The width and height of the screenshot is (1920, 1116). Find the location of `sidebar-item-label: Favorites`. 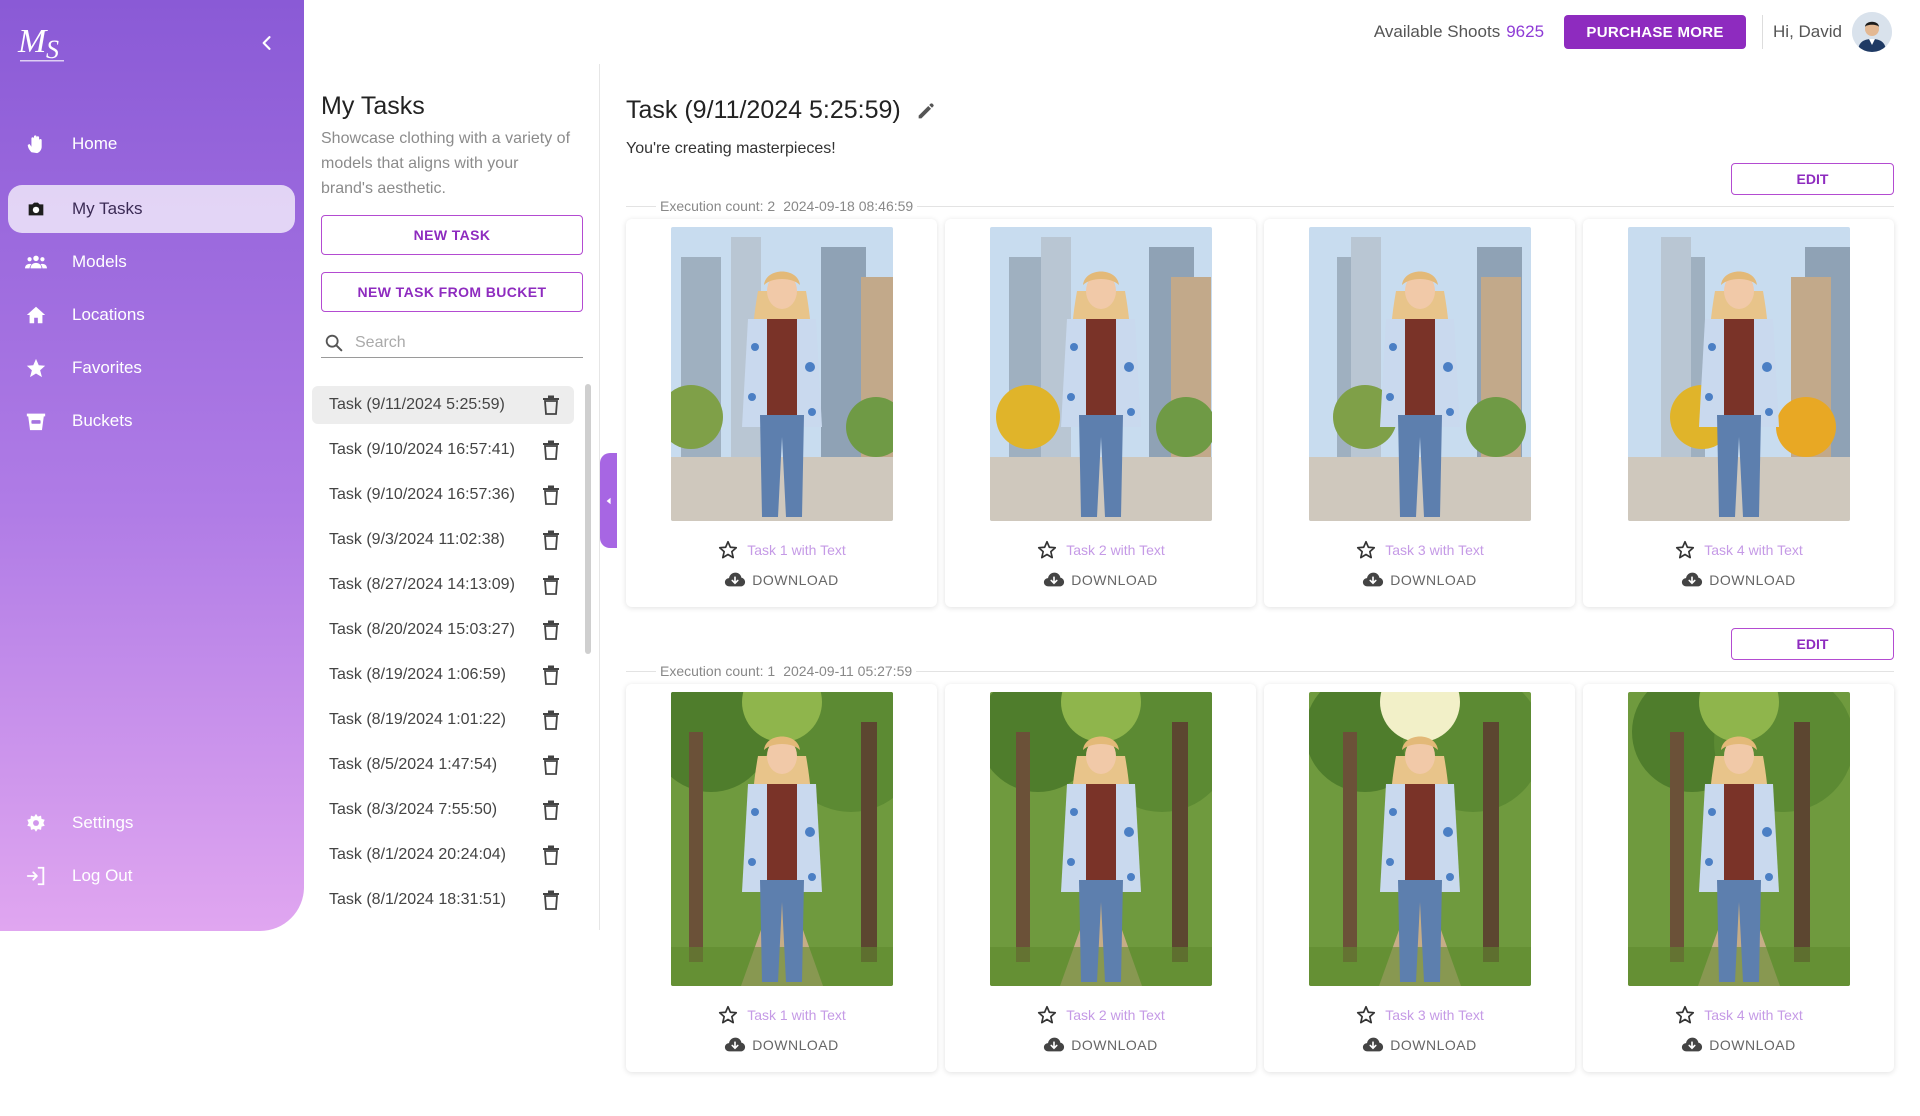

sidebar-item-label: Favorites is located at coordinates (107, 367).